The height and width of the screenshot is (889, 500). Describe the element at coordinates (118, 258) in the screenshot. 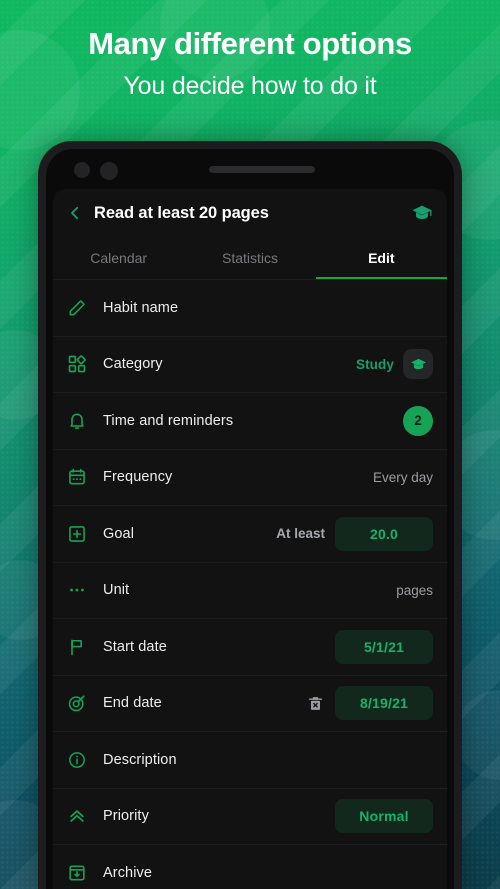

I see `tab-calendar: Calendar` at that location.